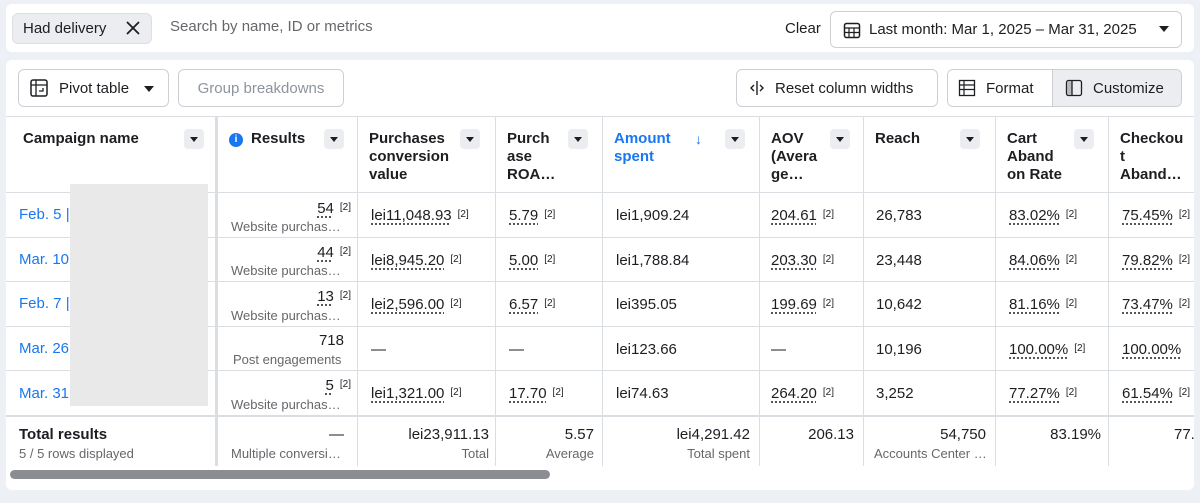  What do you see at coordinates (44, 348) in the screenshot?
I see `campaign-name-link: Mar. 26` at bounding box center [44, 348].